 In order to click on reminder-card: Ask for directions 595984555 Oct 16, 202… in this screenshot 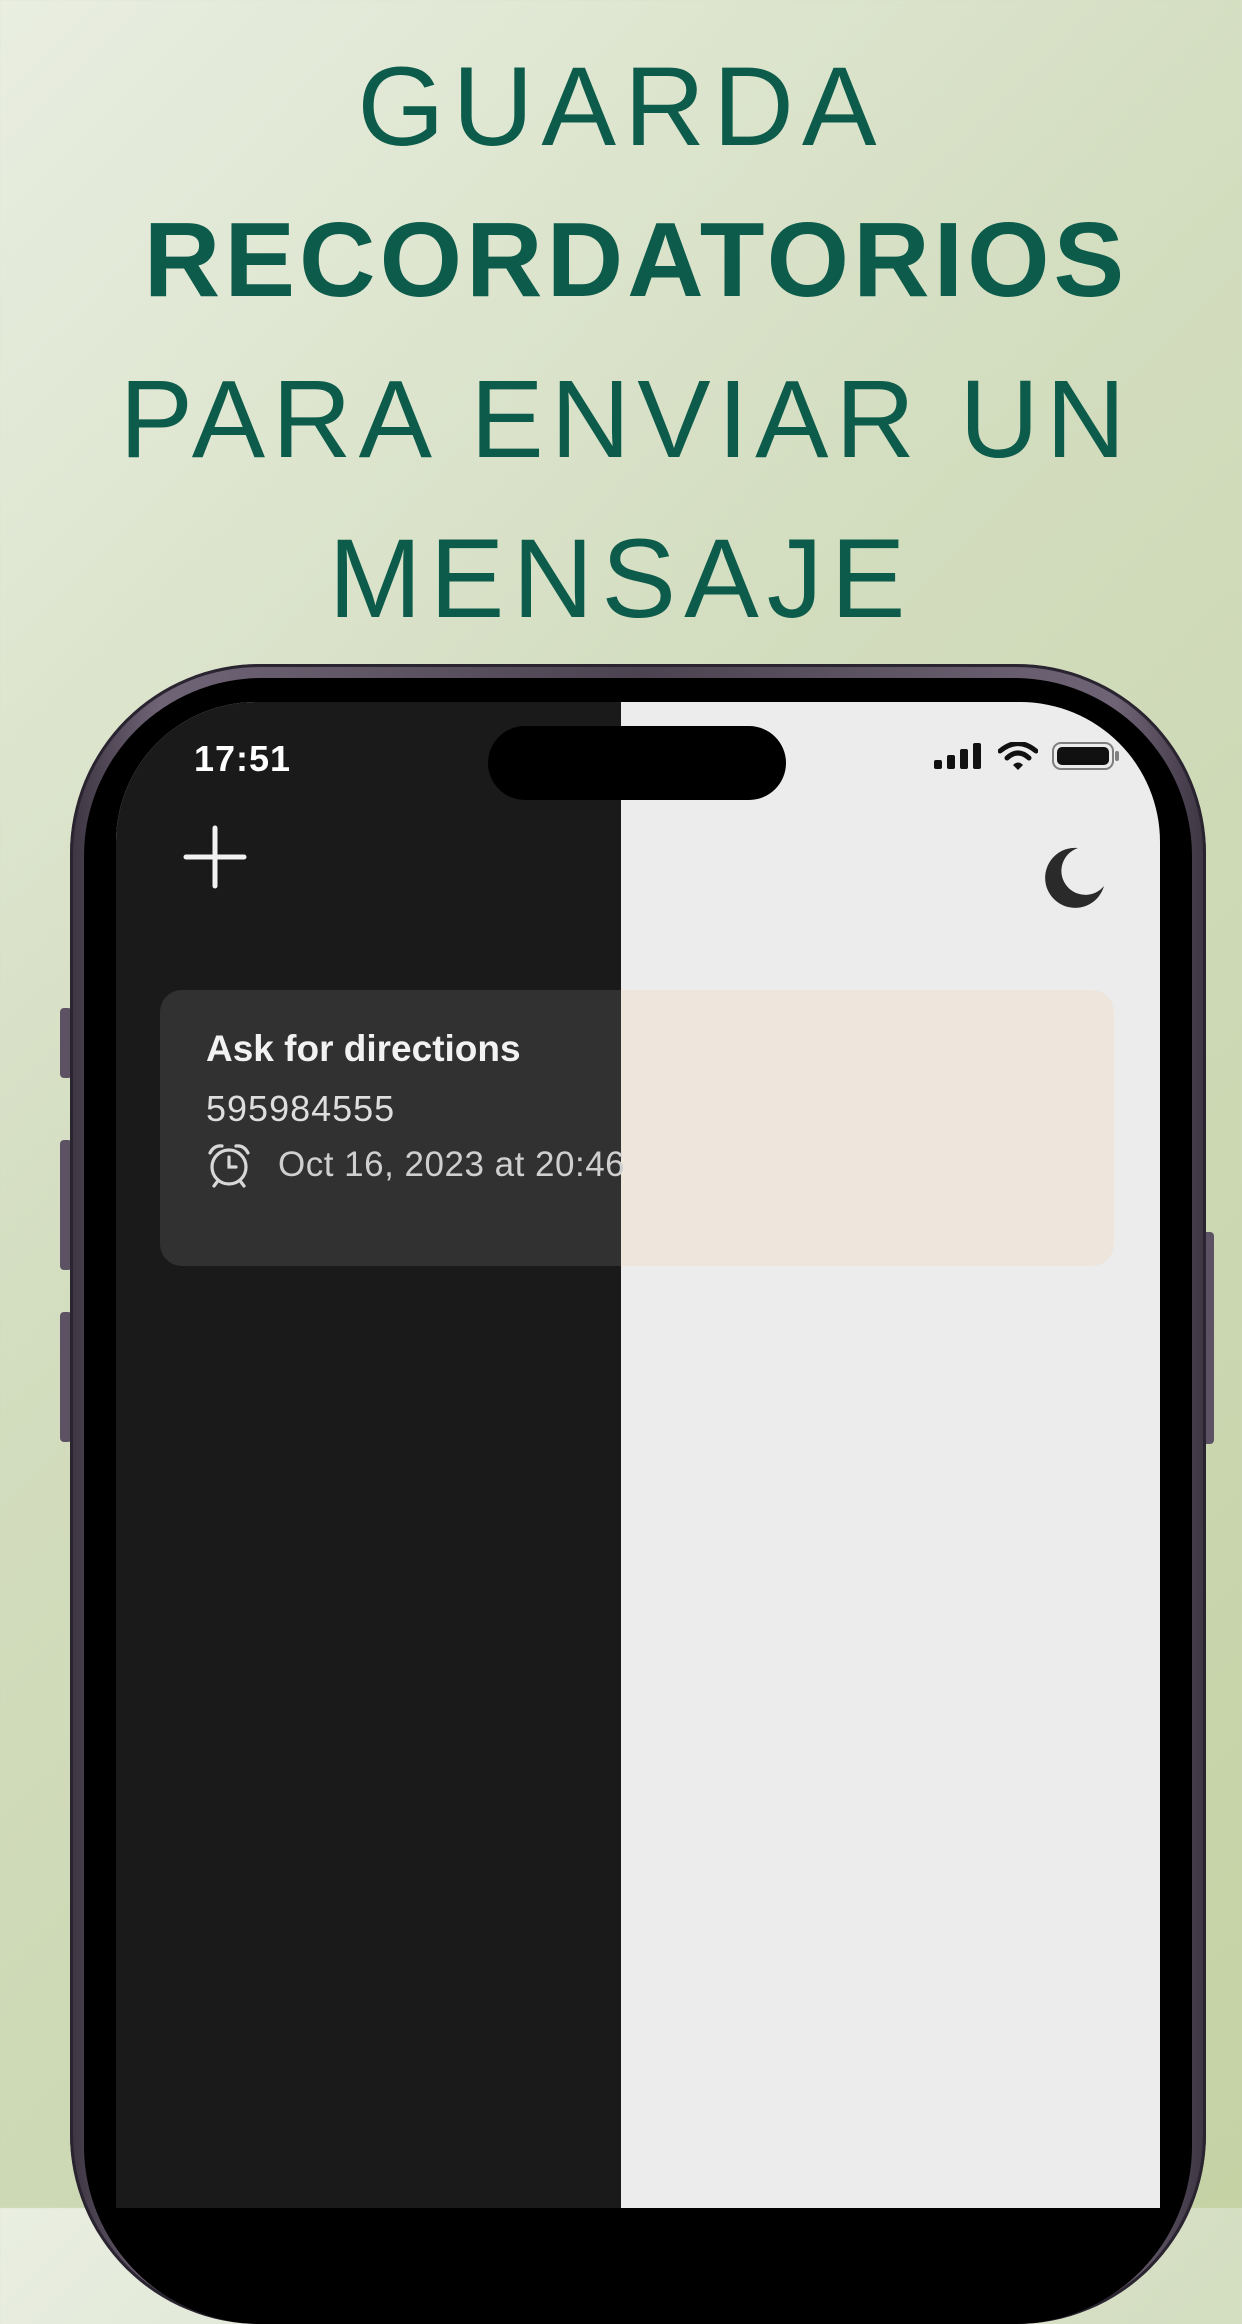, I will do `click(637, 1128)`.